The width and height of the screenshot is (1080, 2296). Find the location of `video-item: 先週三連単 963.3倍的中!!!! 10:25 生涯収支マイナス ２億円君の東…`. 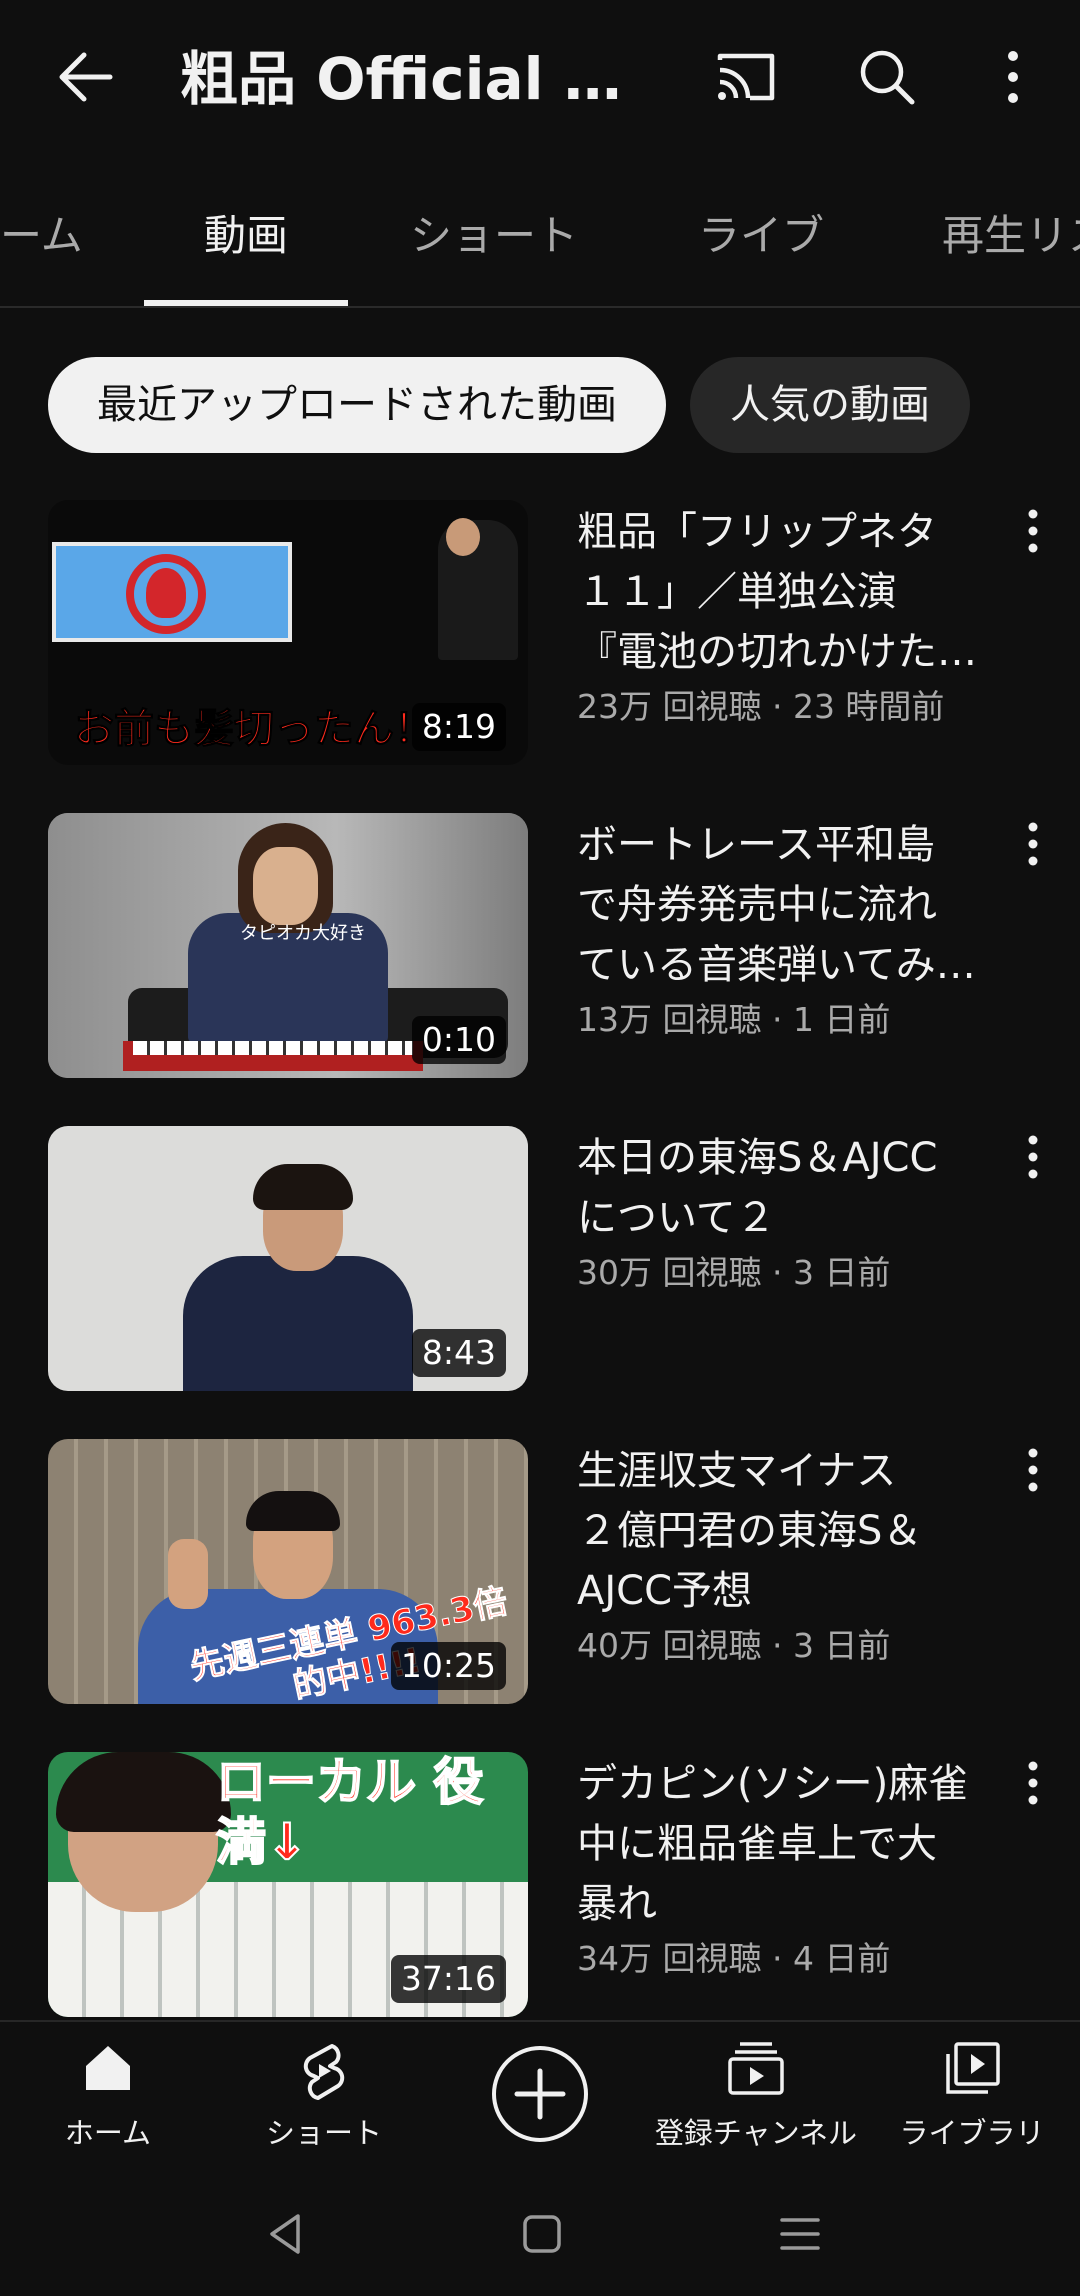

video-item: 先週三連単 963.3倍的中!!!! 10:25 生涯収支マイナス ２億円君の東… is located at coordinates (540, 1584).